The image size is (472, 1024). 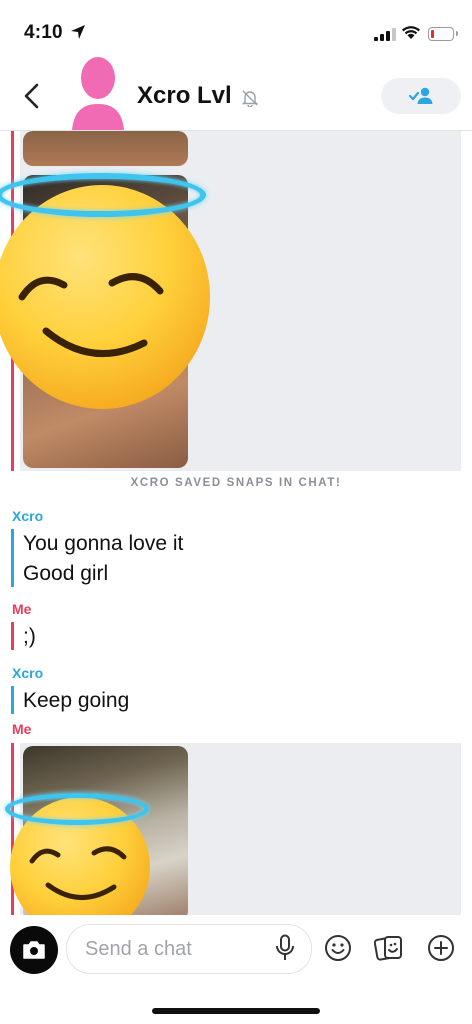 What do you see at coordinates (250, 98) in the screenshot?
I see `mute-bell-icon` at bounding box center [250, 98].